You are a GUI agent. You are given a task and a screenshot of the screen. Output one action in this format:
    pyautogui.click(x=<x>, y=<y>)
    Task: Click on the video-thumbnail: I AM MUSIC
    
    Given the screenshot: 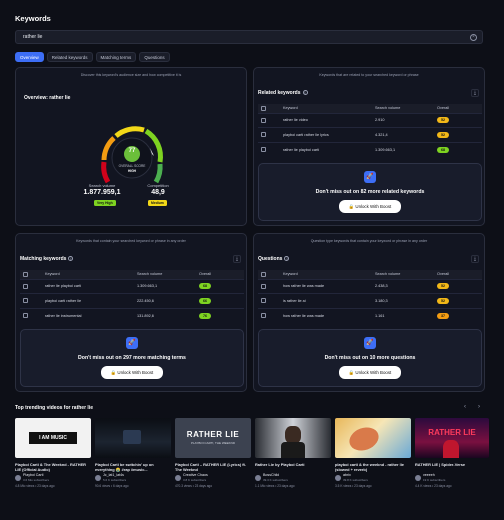 What is the action you would take?
    pyautogui.click(x=53, y=438)
    